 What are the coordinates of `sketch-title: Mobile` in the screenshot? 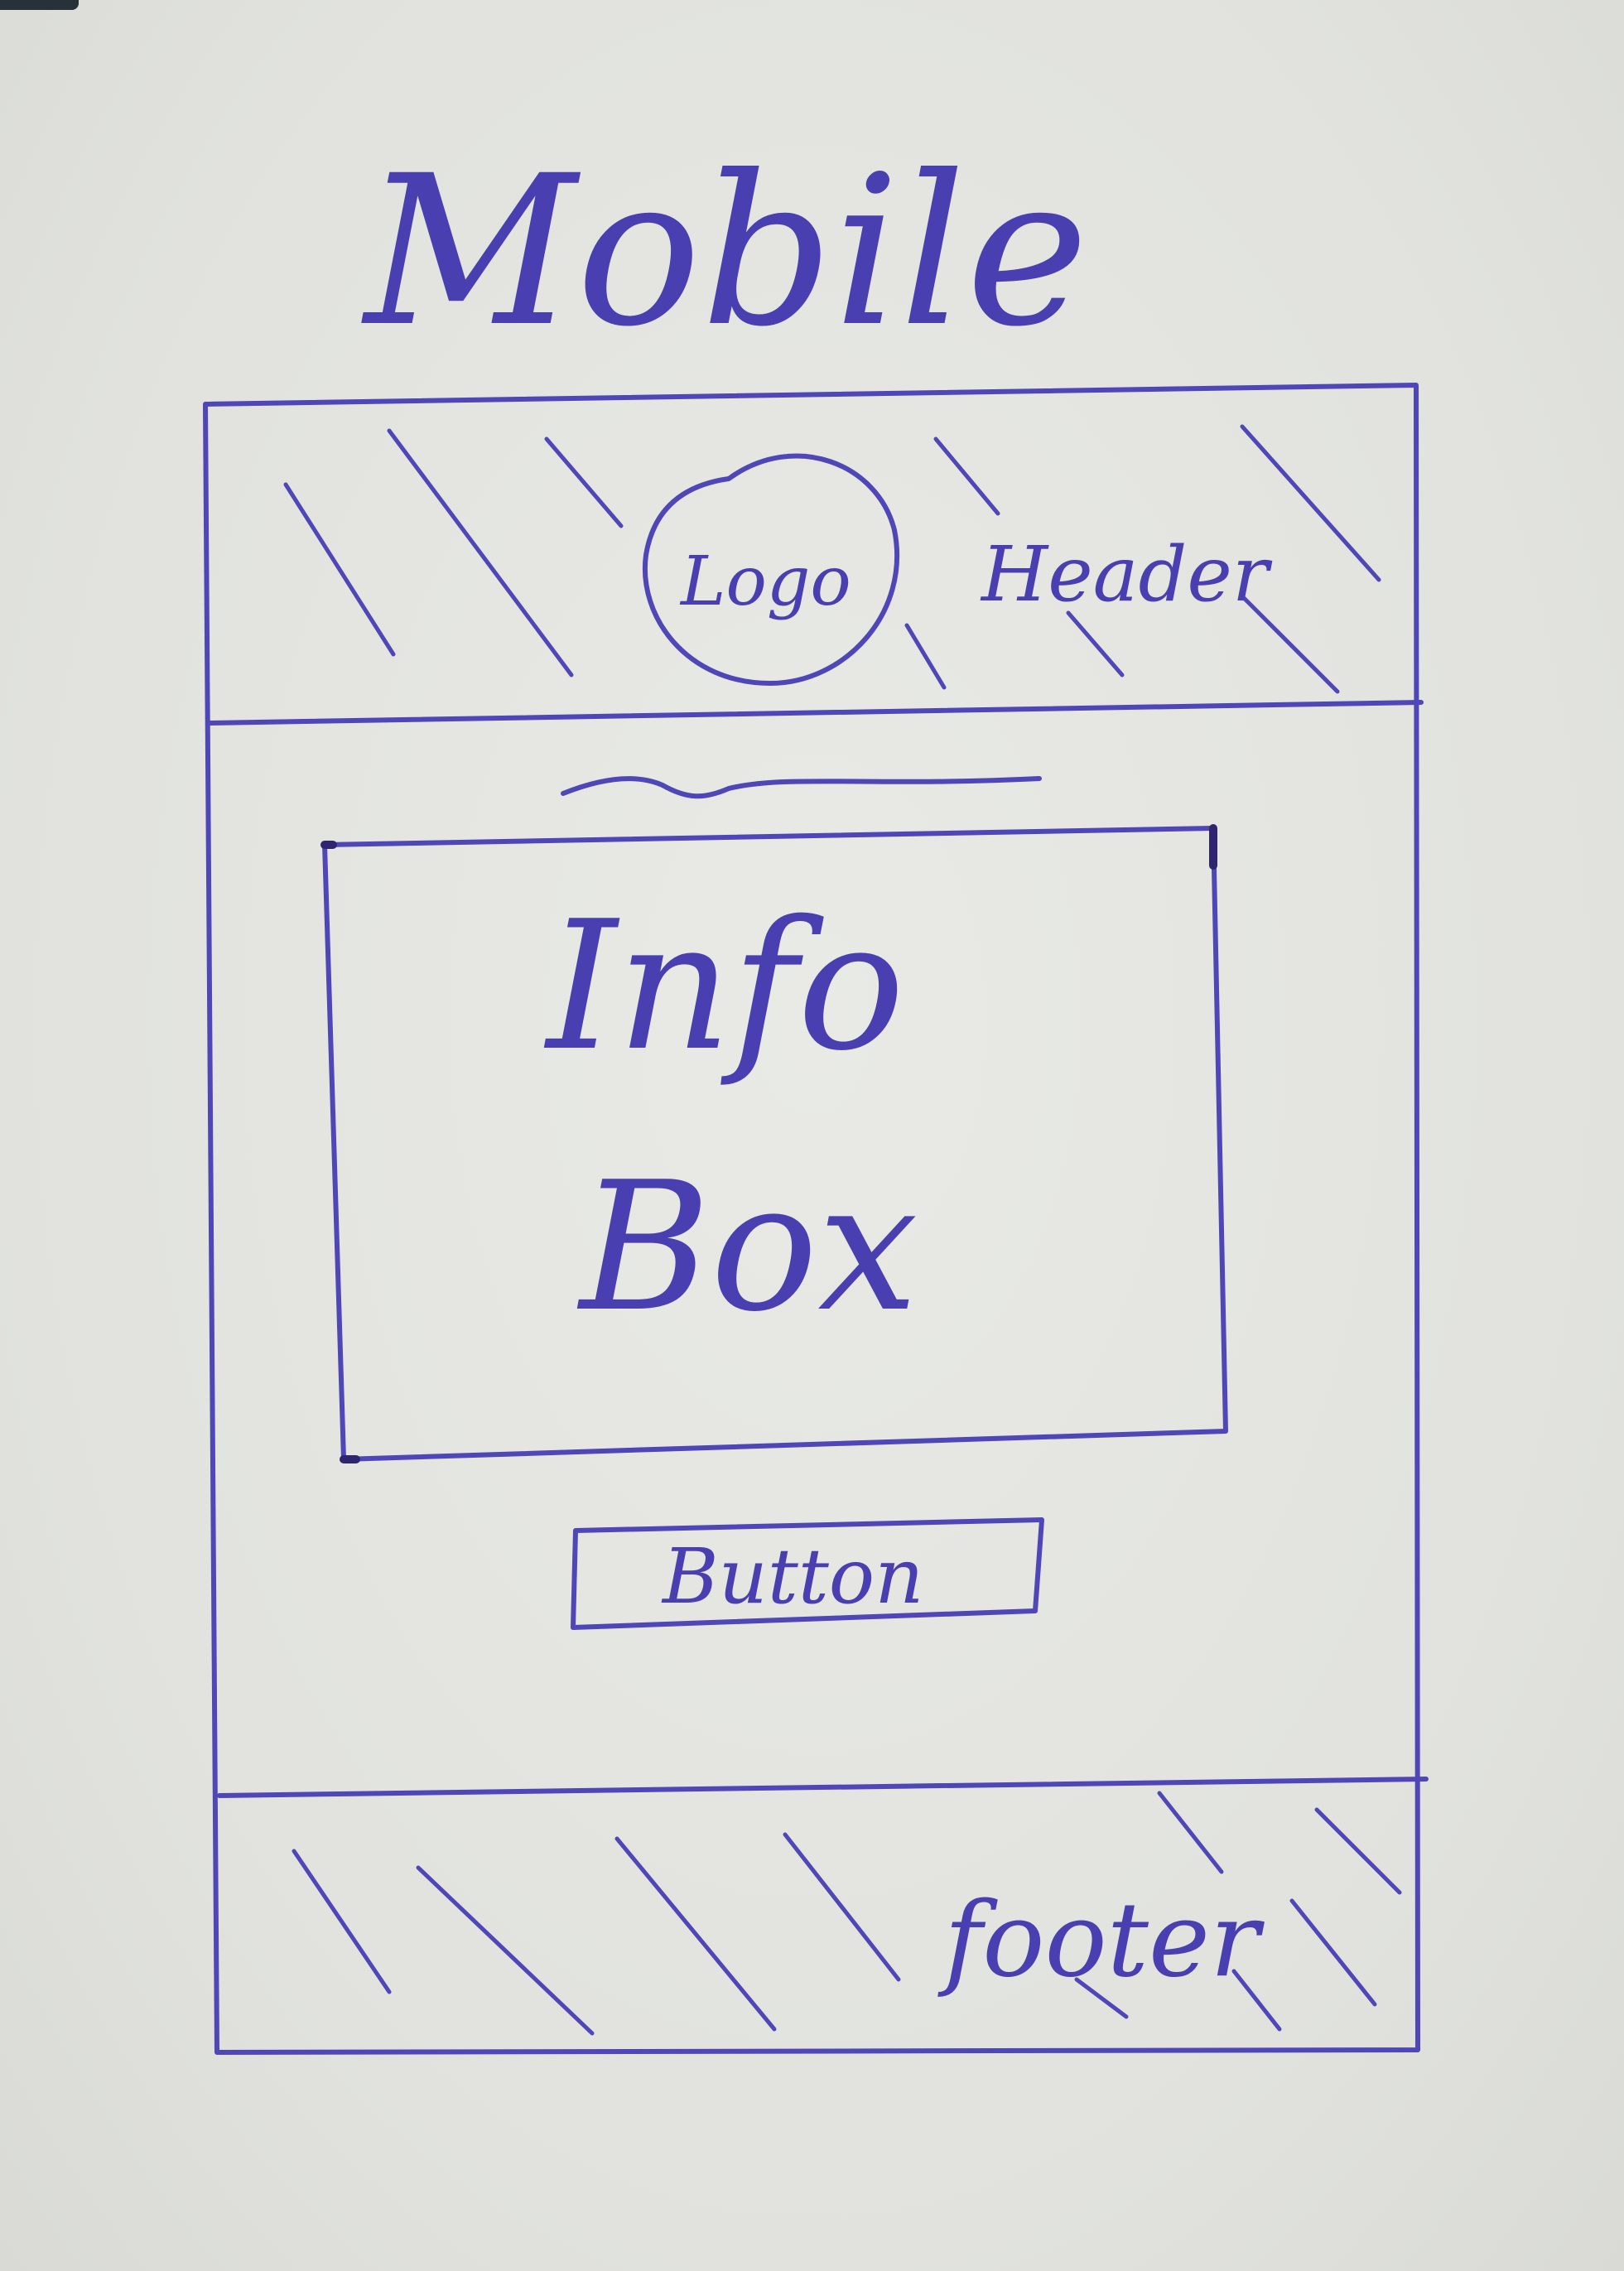 It's located at (725, 251).